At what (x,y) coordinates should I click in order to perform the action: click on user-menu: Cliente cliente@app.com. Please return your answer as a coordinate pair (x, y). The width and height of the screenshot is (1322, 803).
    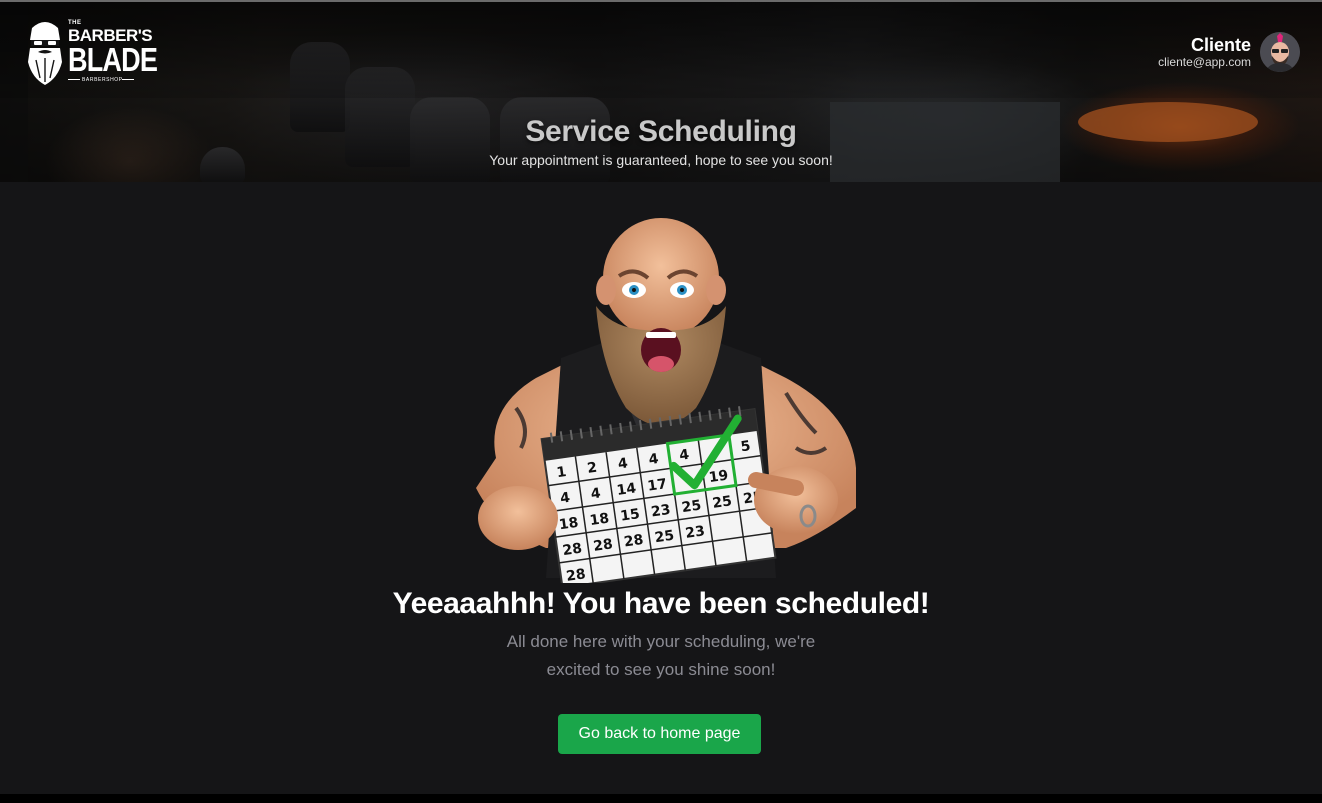
    Looking at the image, I should click on (1229, 52).